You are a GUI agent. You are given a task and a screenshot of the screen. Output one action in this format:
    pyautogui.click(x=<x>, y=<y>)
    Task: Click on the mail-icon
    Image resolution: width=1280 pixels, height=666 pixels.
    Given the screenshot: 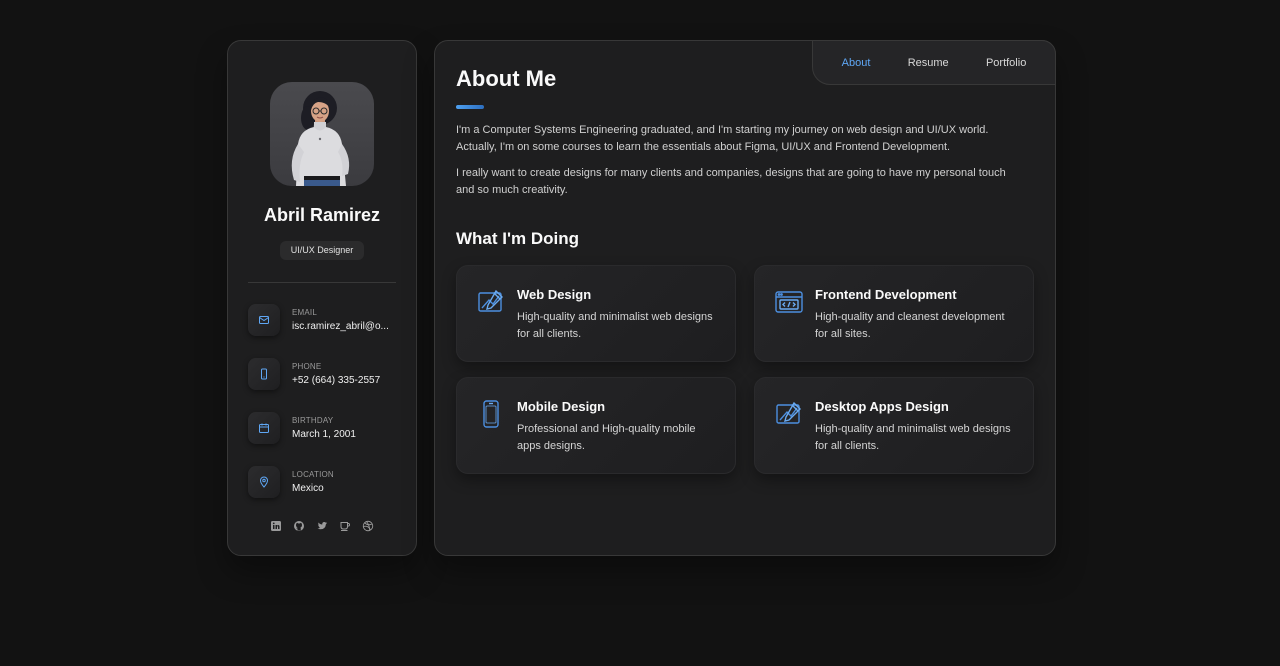 What is the action you would take?
    pyautogui.click(x=264, y=320)
    